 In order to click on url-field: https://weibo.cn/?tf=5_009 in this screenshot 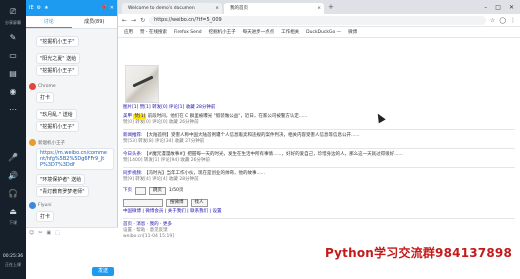, I will do `click(317, 20)`.